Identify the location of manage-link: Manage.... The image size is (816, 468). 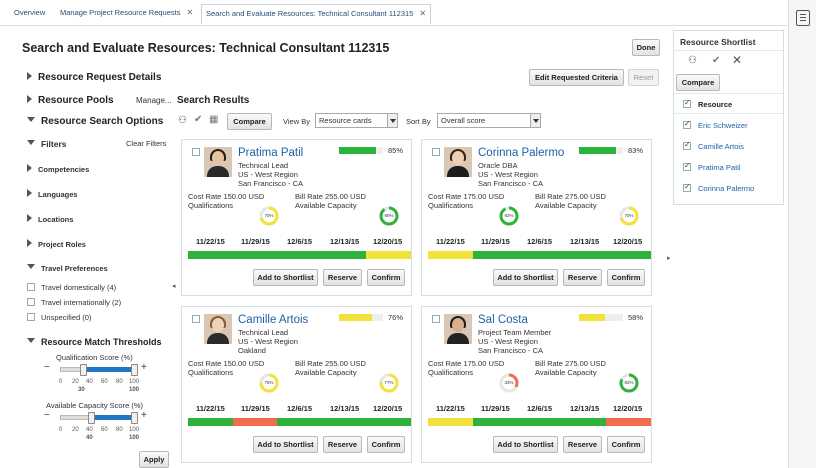
(154, 100).